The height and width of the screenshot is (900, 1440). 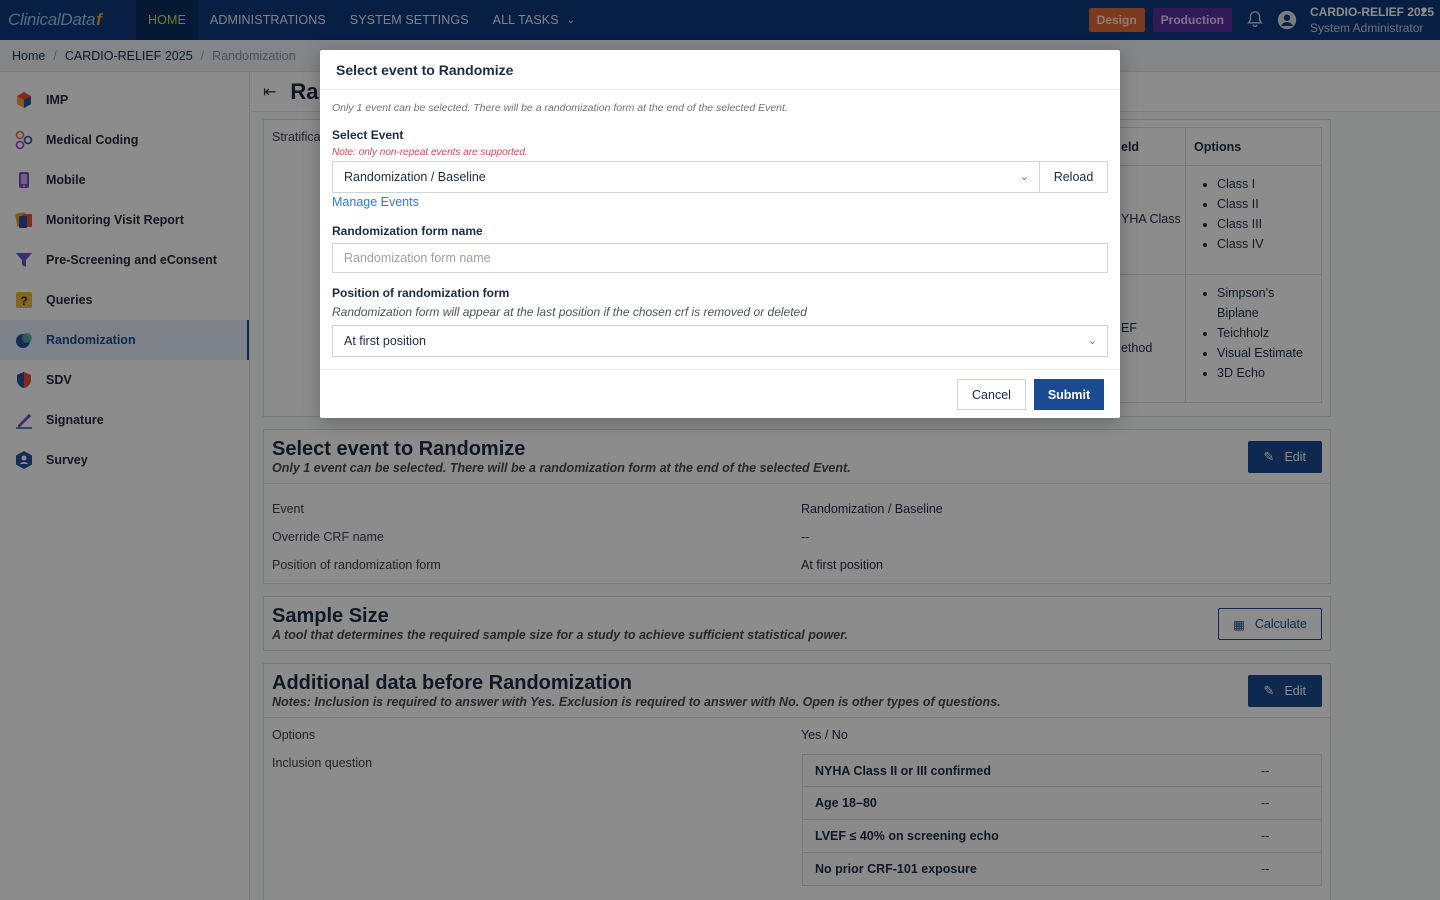 What do you see at coordinates (720, 393) in the screenshot?
I see `modal-footer: Cancel Submit` at bounding box center [720, 393].